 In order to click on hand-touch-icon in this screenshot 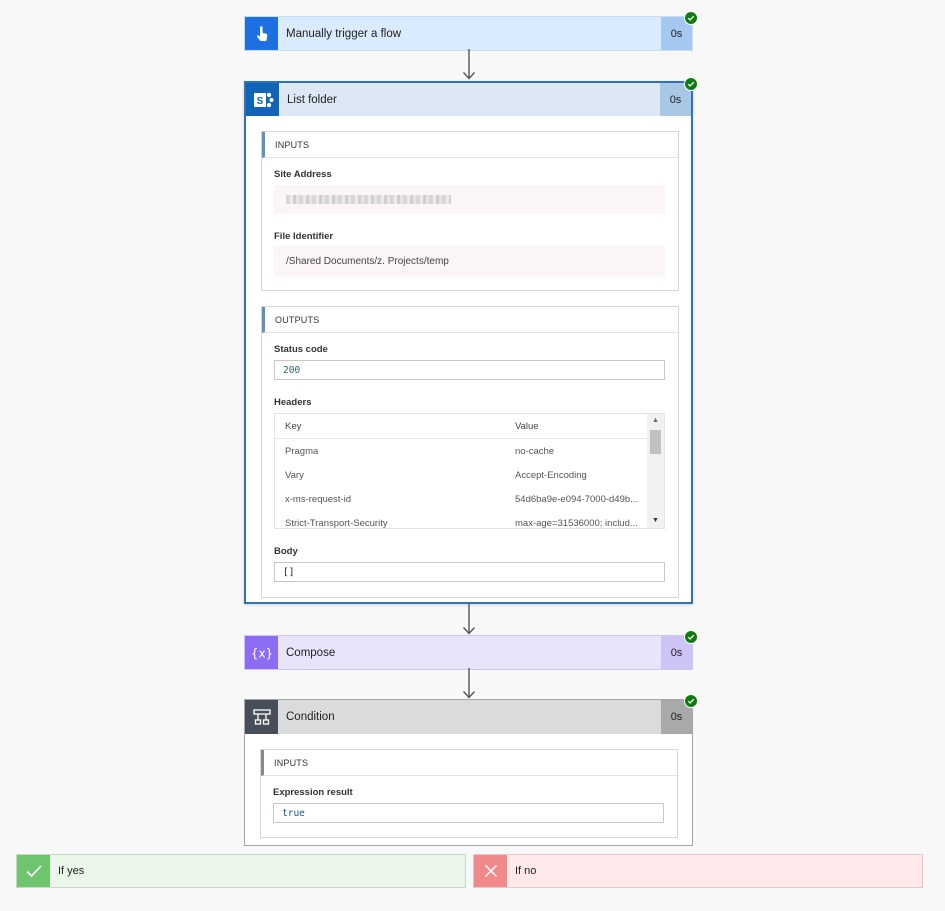, I will do `click(261, 33)`.